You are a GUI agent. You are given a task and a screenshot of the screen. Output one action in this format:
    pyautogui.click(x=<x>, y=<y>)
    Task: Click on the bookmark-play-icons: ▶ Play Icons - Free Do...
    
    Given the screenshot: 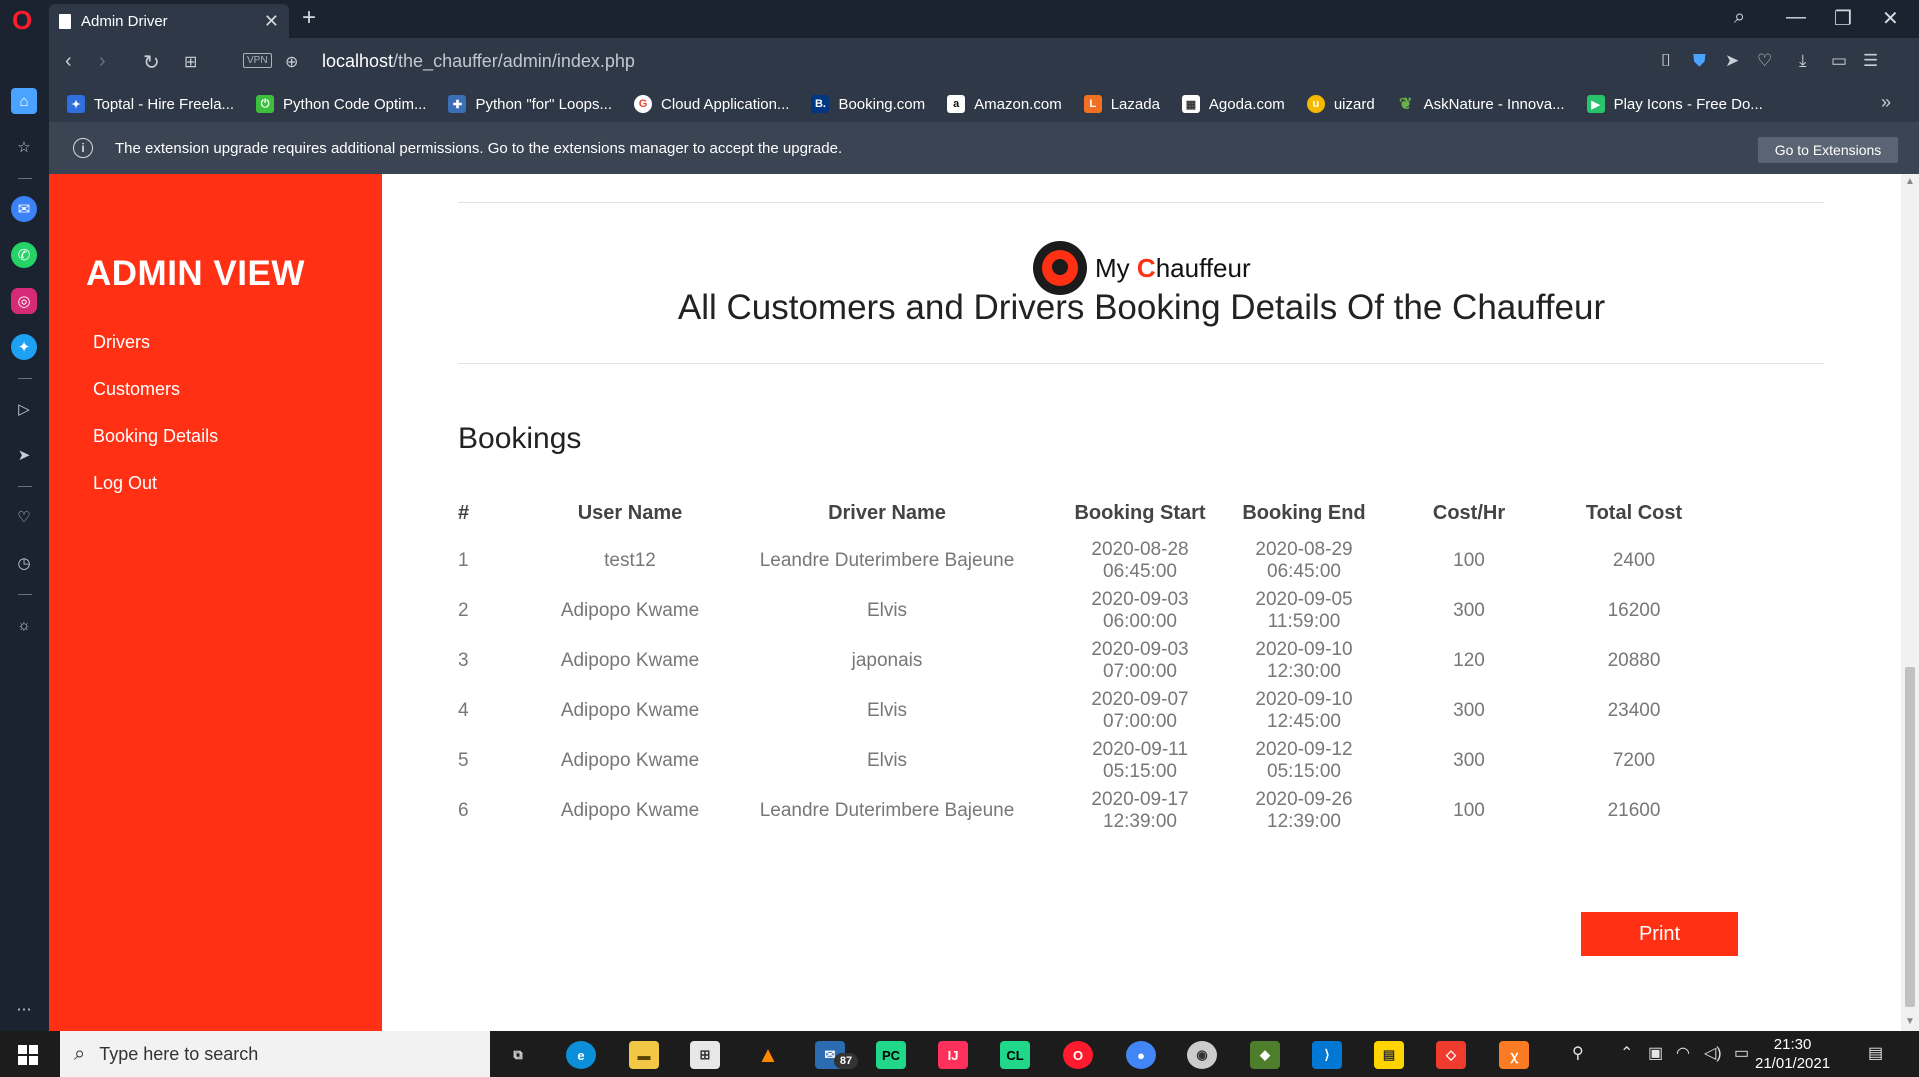 What is the action you would take?
    pyautogui.click(x=1674, y=104)
    